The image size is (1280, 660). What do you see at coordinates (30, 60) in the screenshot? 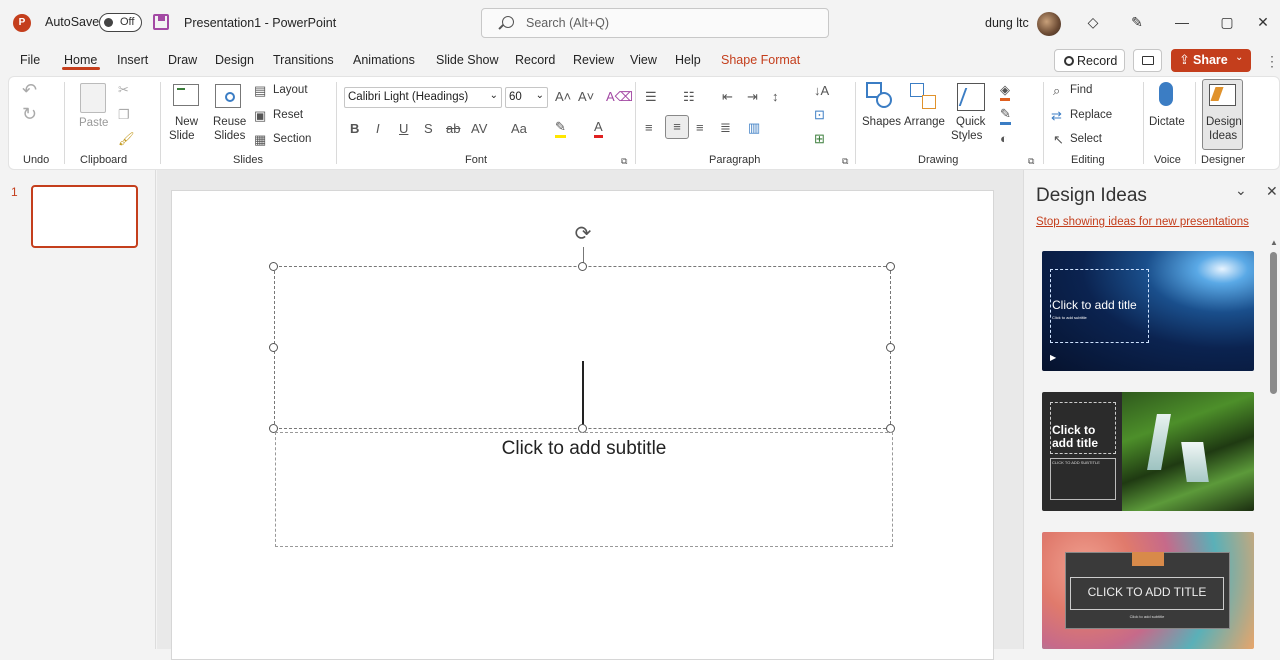
I see `tab-file: File` at bounding box center [30, 60].